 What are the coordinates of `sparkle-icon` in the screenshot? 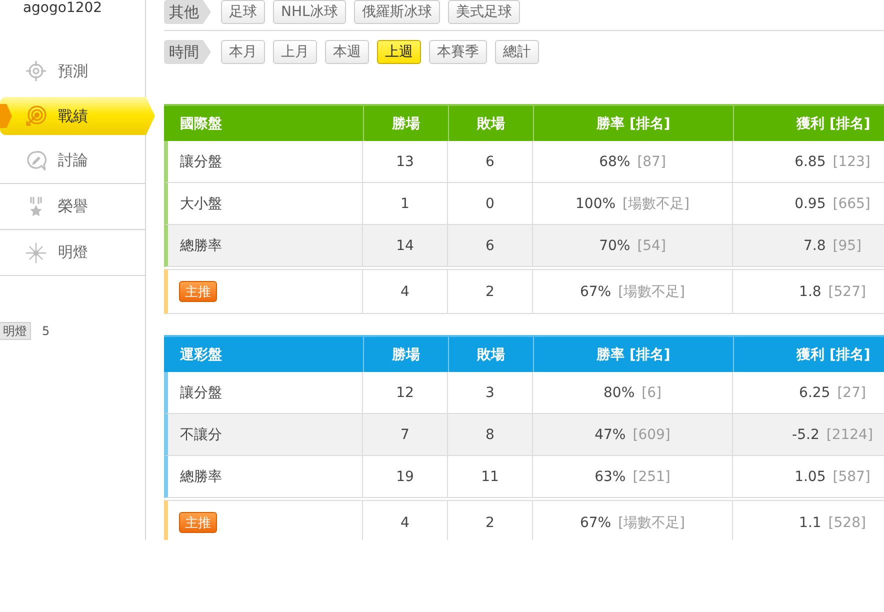 It's located at (36, 253).